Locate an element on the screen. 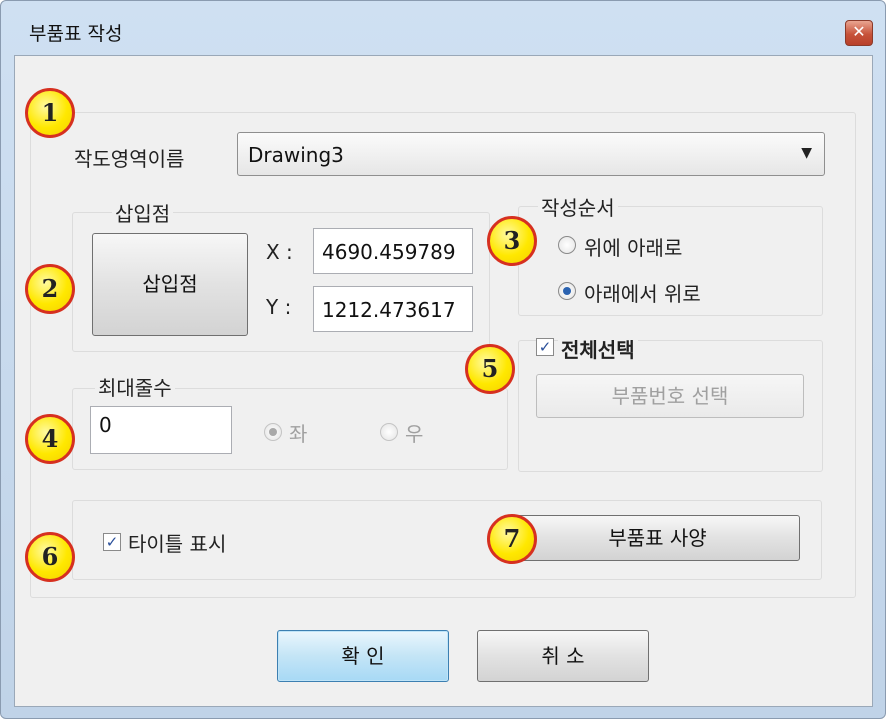 Image resolution: width=888 pixels, height=721 pixels. x-label: X : is located at coordinates (279, 252).